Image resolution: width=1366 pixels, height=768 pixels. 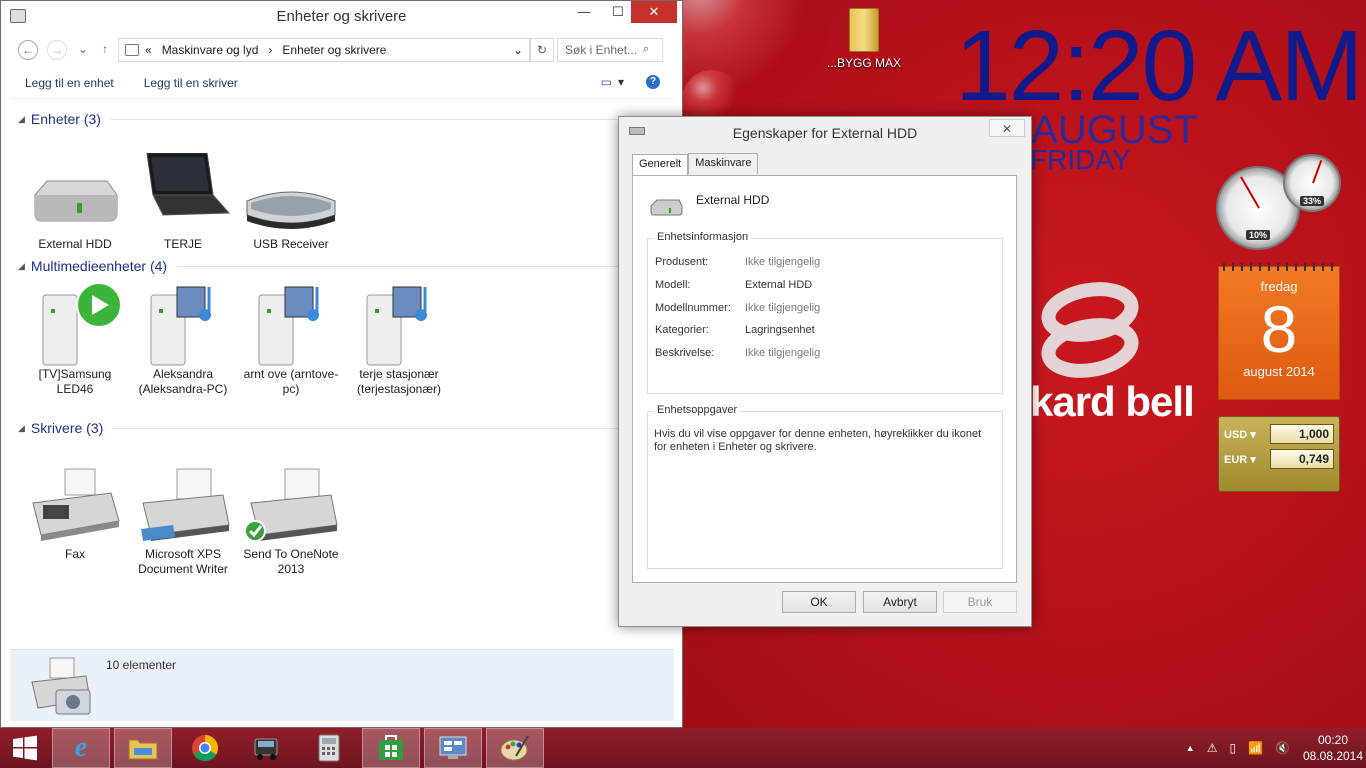 I want to click on brand-text: kard bell, so click(x=1112, y=401).